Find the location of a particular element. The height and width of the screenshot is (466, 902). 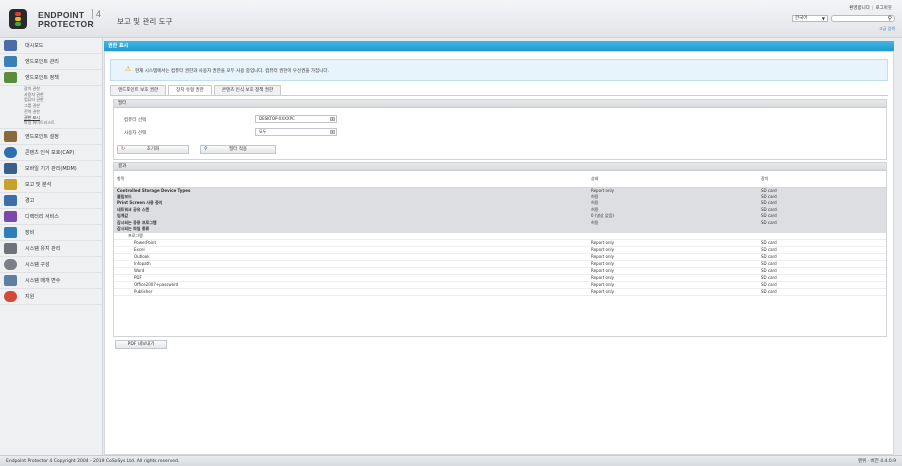

sidebar-item-label: 콘텐츠 인식 보호(CAP) is located at coordinates (50, 152).